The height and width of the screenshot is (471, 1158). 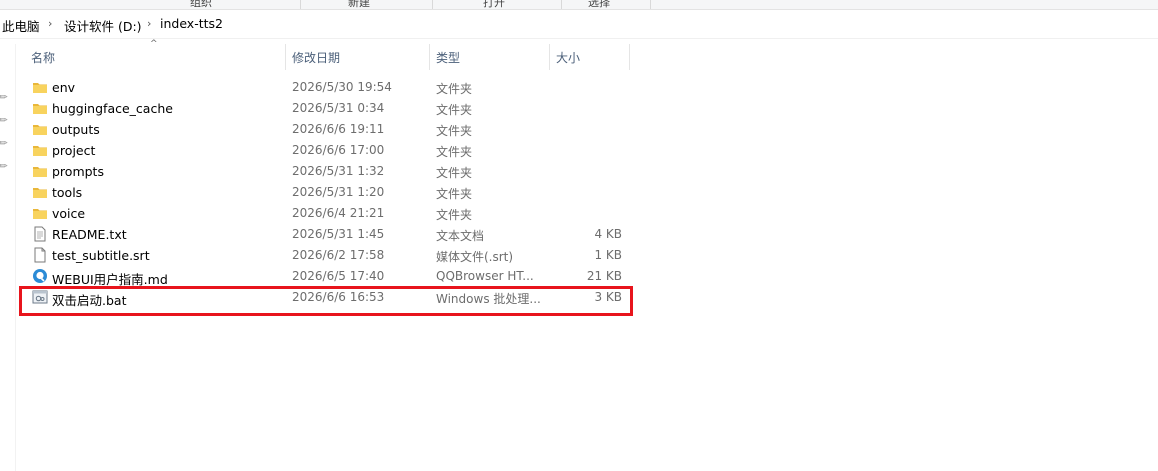 What do you see at coordinates (76, 129) in the screenshot?
I see `file-name: outputs` at bounding box center [76, 129].